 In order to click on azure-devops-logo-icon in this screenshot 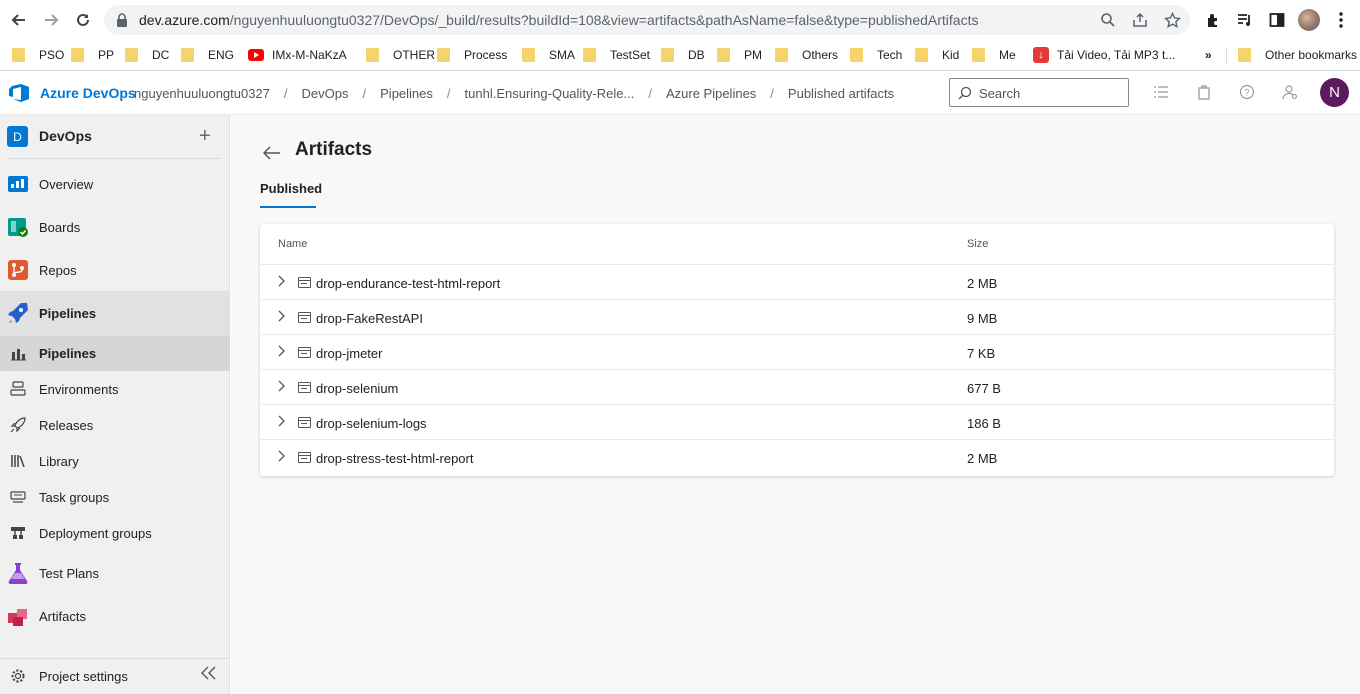, I will do `click(20, 93)`.